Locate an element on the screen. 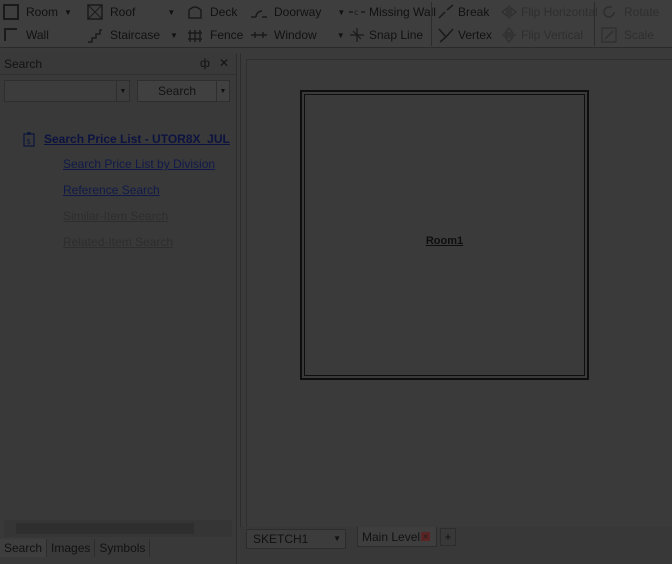  scale-button: Scale is located at coordinates (627, 35).